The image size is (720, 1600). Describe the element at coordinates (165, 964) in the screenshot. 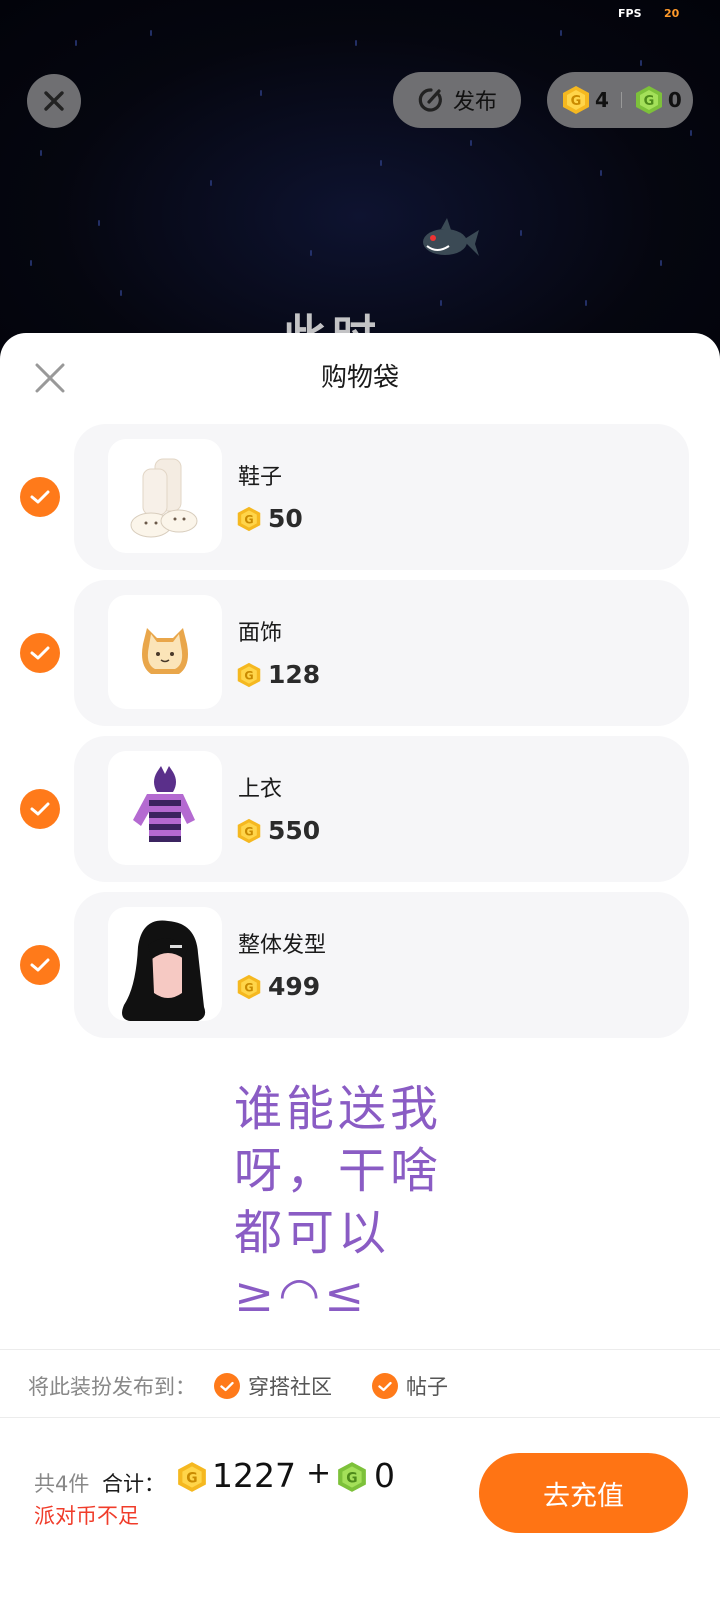

I see `black-hair-thumbnail` at that location.